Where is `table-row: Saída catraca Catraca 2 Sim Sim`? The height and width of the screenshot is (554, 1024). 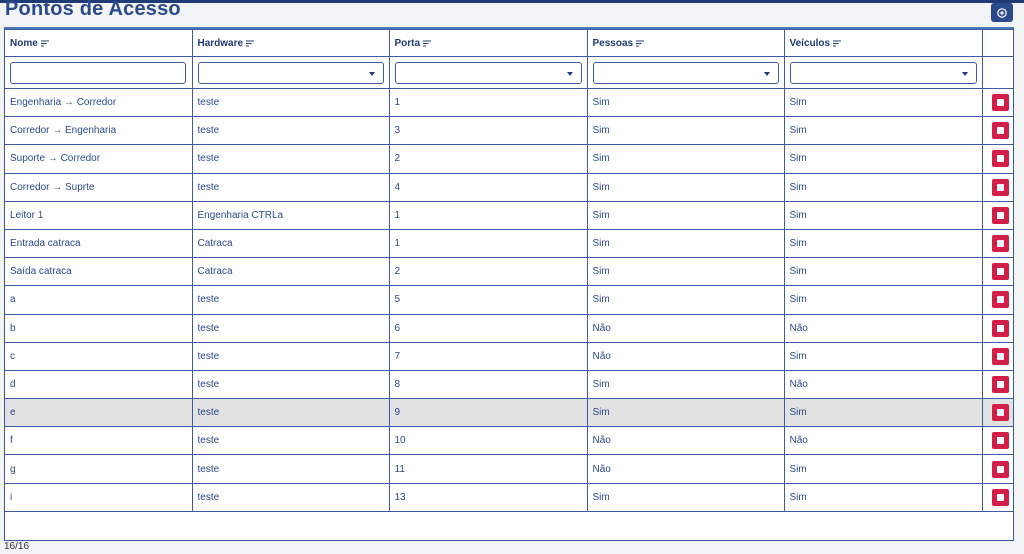 table-row: Saída catraca Catraca 2 Sim Sim is located at coordinates (509, 272).